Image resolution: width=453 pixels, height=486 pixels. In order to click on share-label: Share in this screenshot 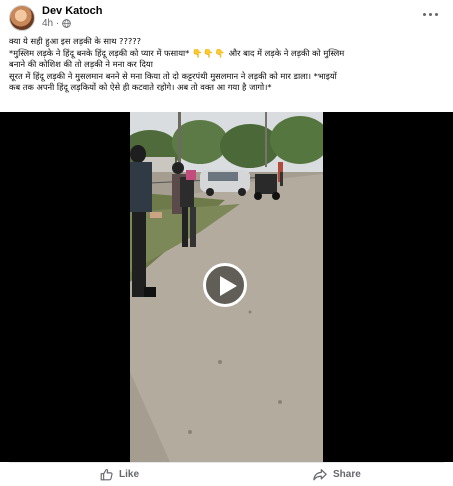, I will do `click(347, 474)`.